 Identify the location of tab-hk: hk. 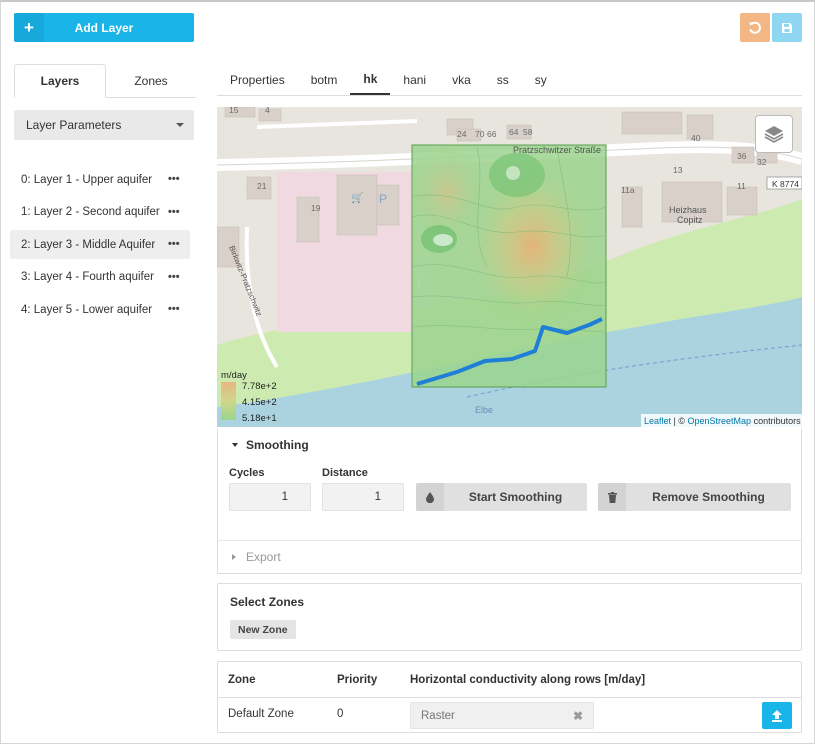
(370, 79).